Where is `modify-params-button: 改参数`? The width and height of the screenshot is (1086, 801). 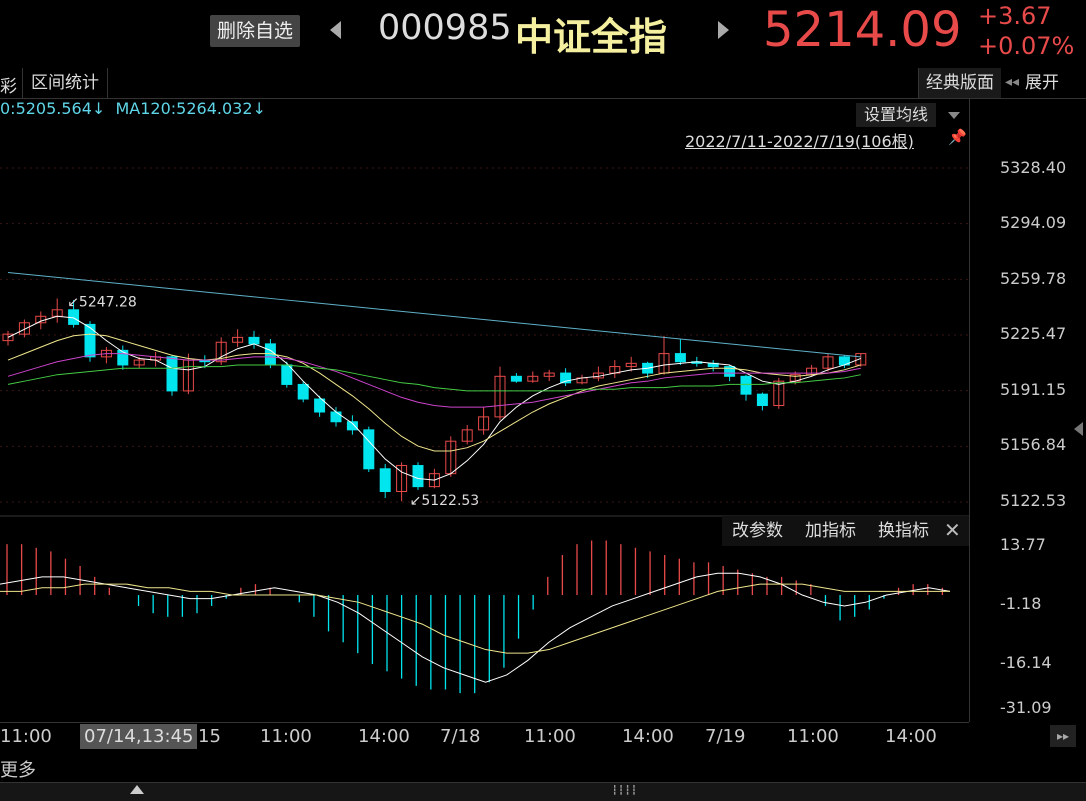
modify-params-button: 改参数 is located at coordinates (757, 531).